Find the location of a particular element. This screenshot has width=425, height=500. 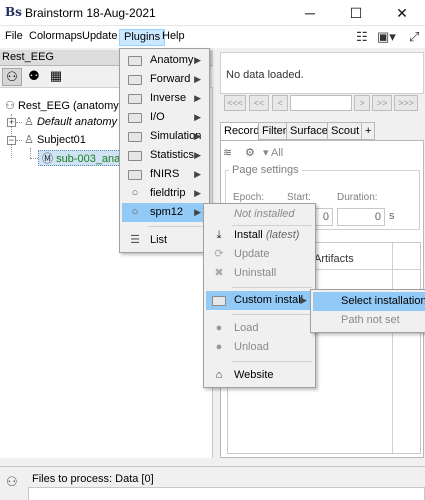

gear-icon: ⚙ is located at coordinates (250, 152).